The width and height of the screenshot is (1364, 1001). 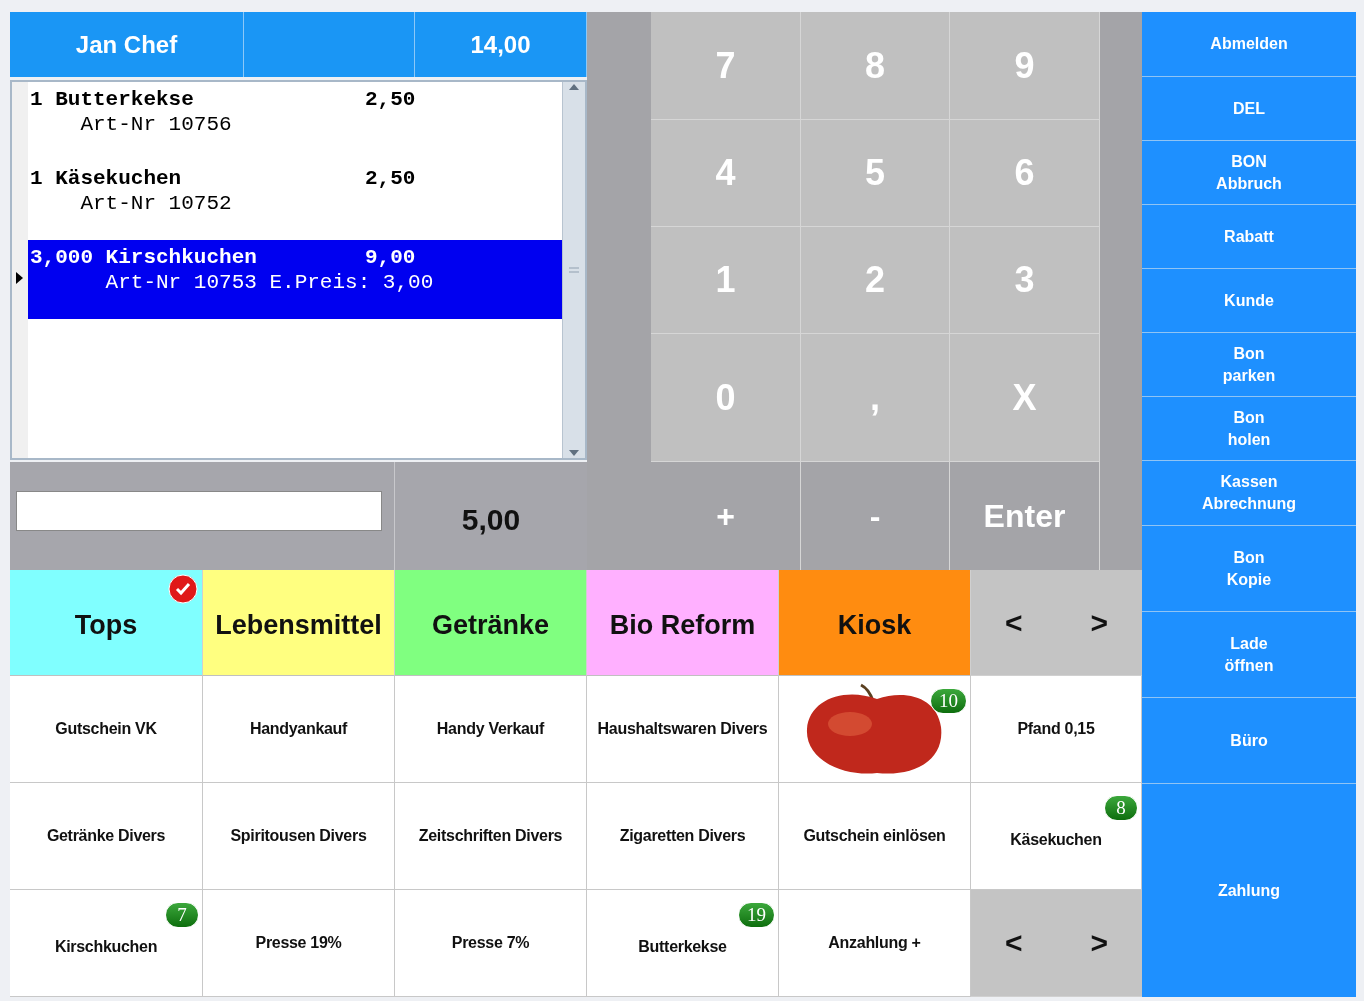 I want to click on product-tile: Gutschein VK, so click(x=106, y=729).